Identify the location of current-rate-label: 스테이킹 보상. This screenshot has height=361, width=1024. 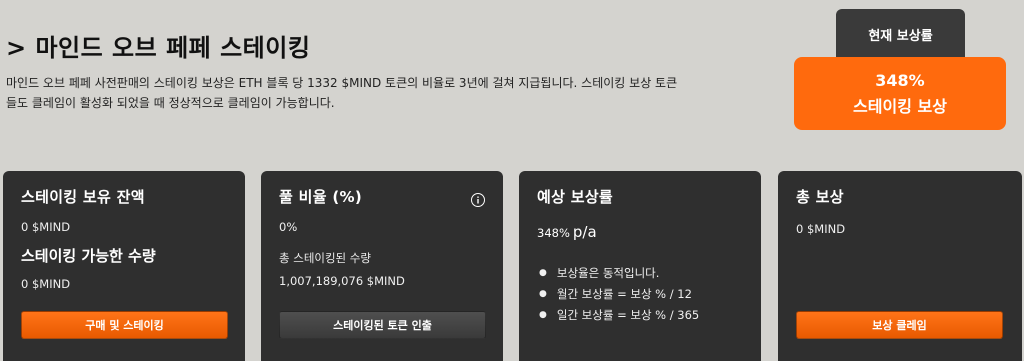
(900, 106).